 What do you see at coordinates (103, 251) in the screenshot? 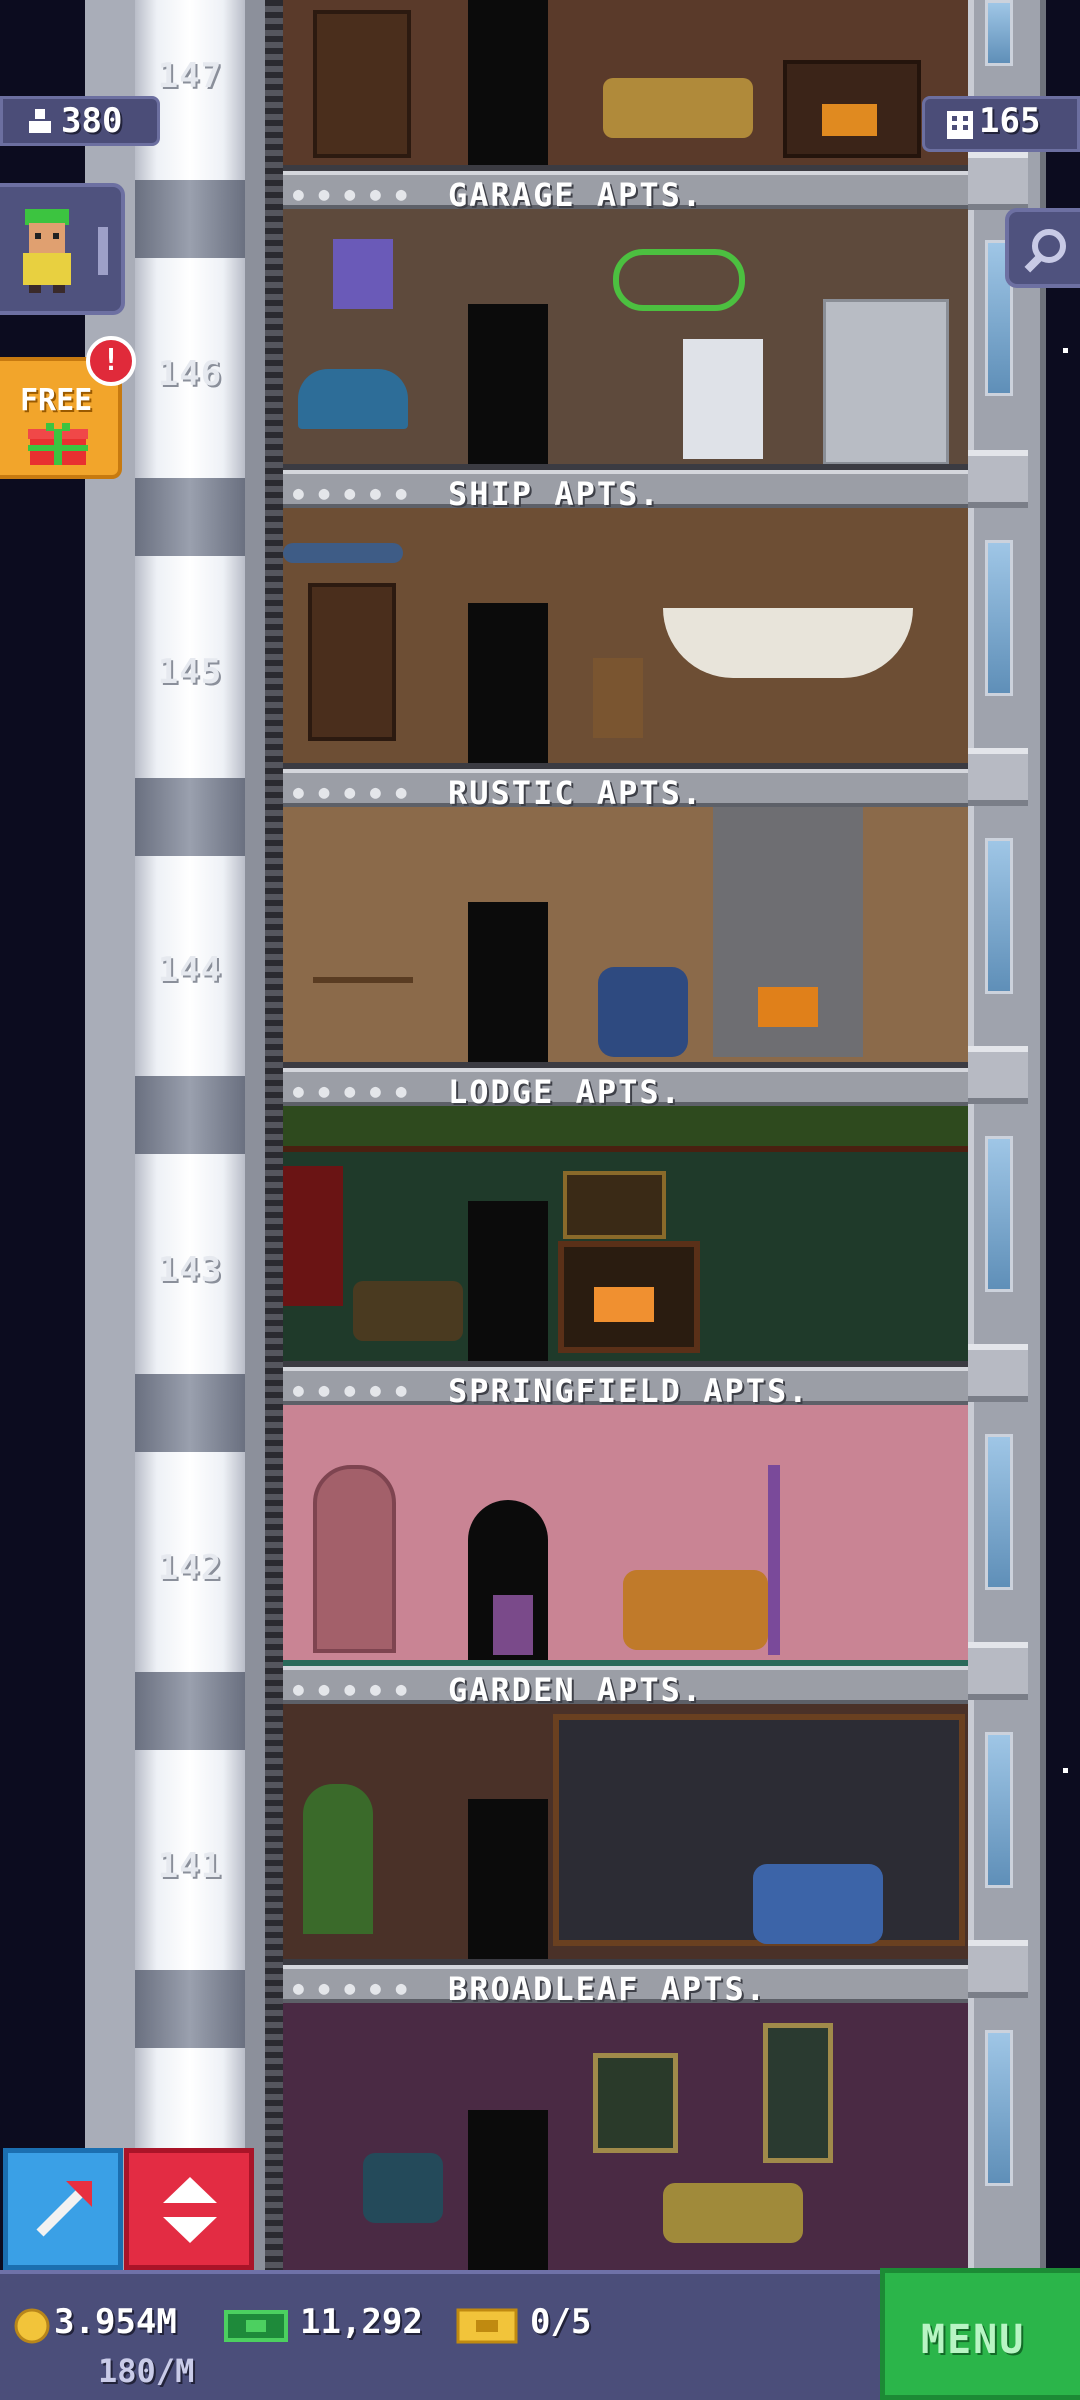
I see `exclamation-icon` at bounding box center [103, 251].